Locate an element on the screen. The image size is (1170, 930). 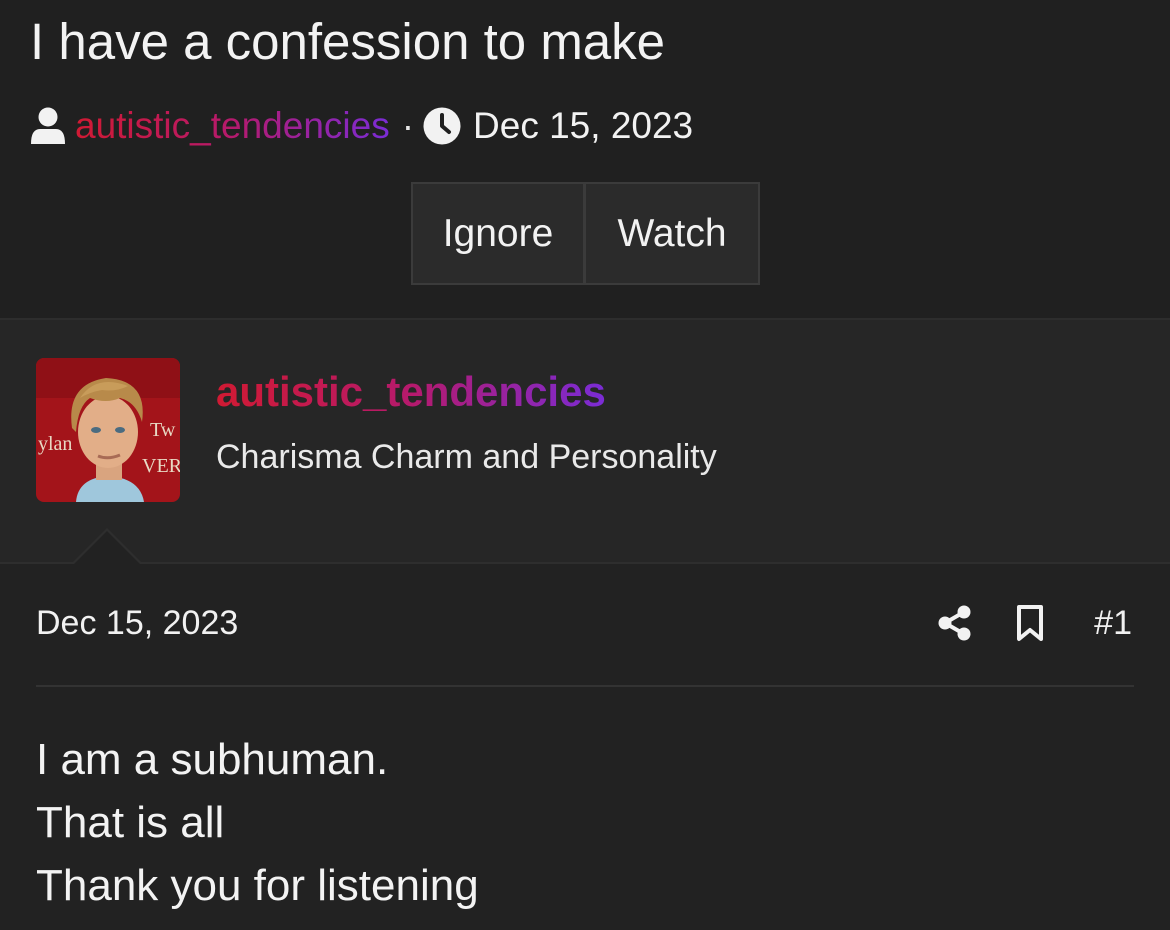
post-actions: #1 is located at coordinates (1035, 623).